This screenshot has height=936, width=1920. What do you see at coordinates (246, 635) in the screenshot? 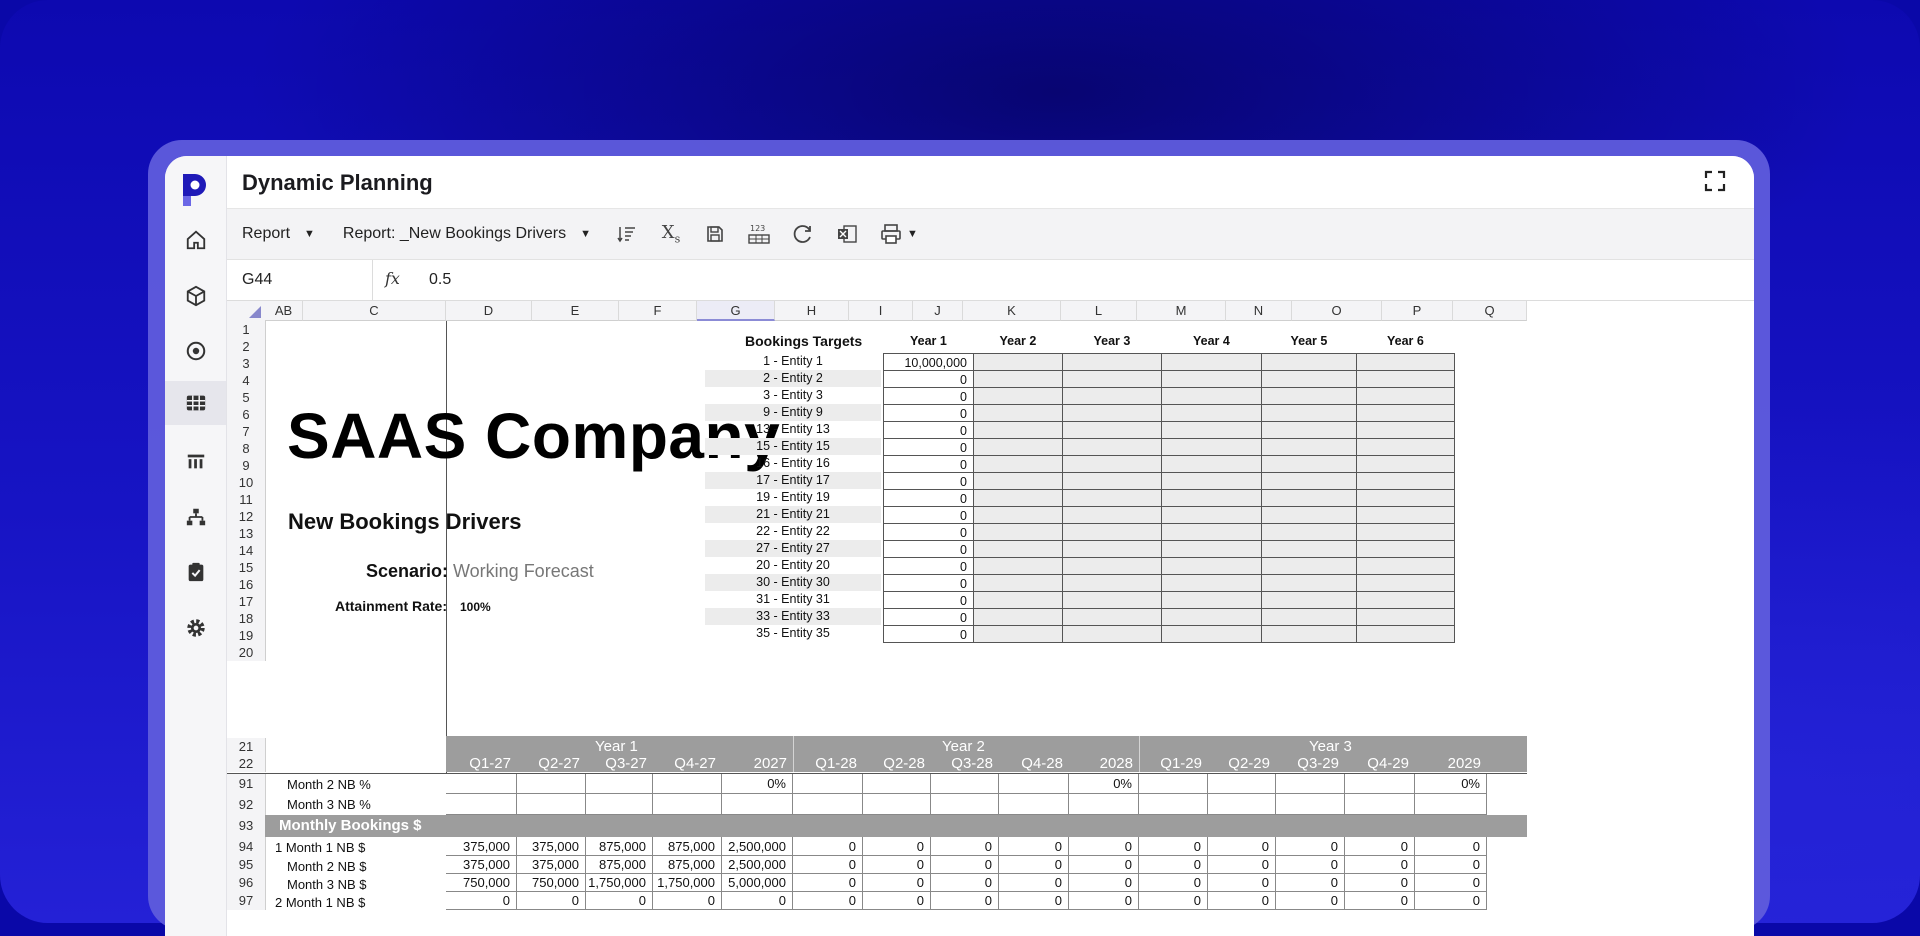
I see `row-header: 19` at bounding box center [246, 635].